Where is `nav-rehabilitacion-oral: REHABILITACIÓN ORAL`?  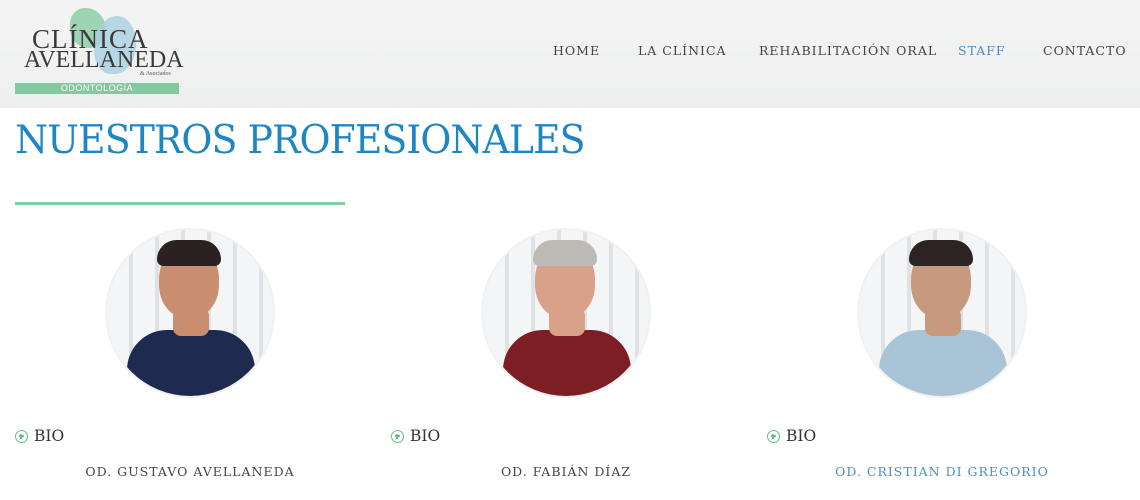 nav-rehabilitacion-oral: REHABILITACIÓN ORAL is located at coordinates (848, 50).